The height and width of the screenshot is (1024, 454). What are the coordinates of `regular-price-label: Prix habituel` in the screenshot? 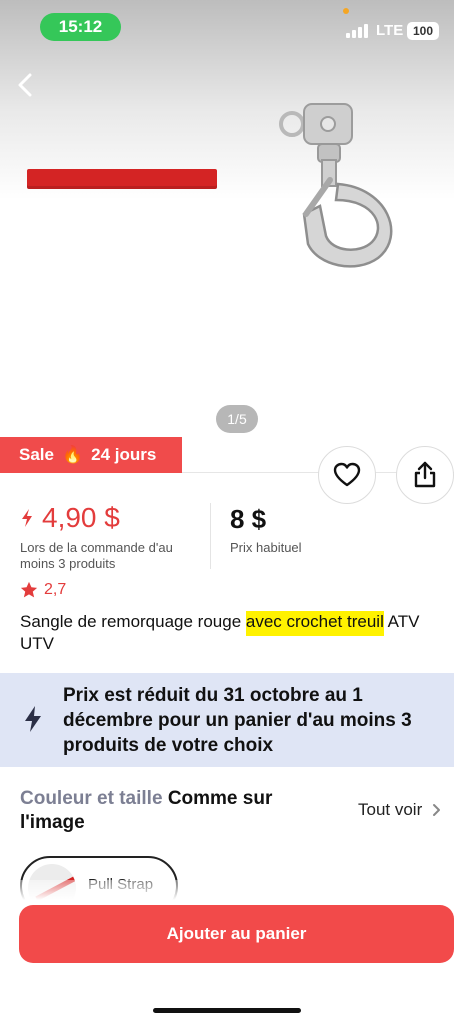 It's located at (266, 547).